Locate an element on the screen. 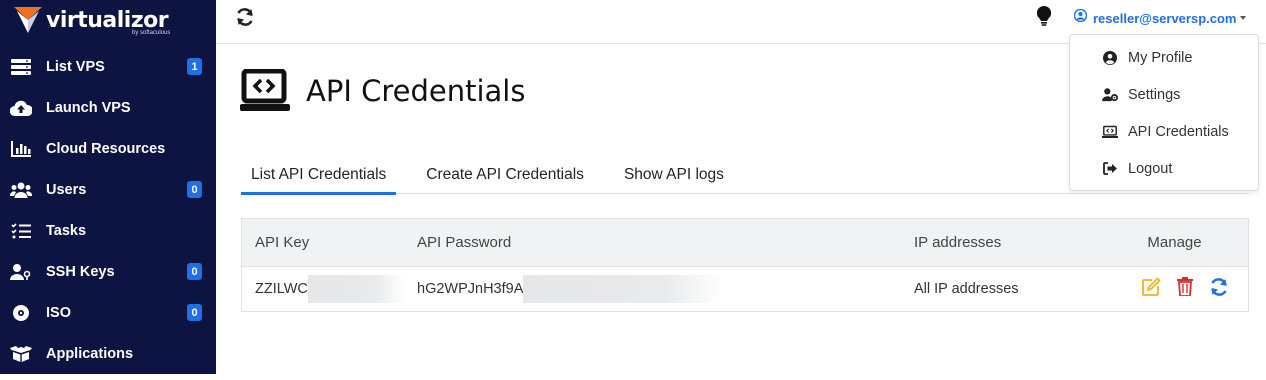  api-password-value: hG2WPJnH3f9A is located at coordinates (470, 289).